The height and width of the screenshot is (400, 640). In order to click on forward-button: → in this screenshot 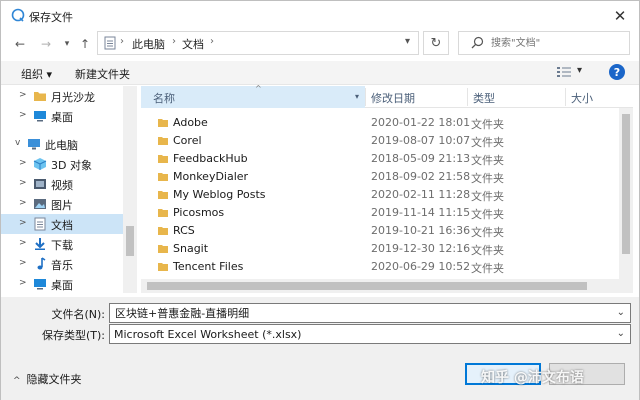, I will do `click(46, 44)`.